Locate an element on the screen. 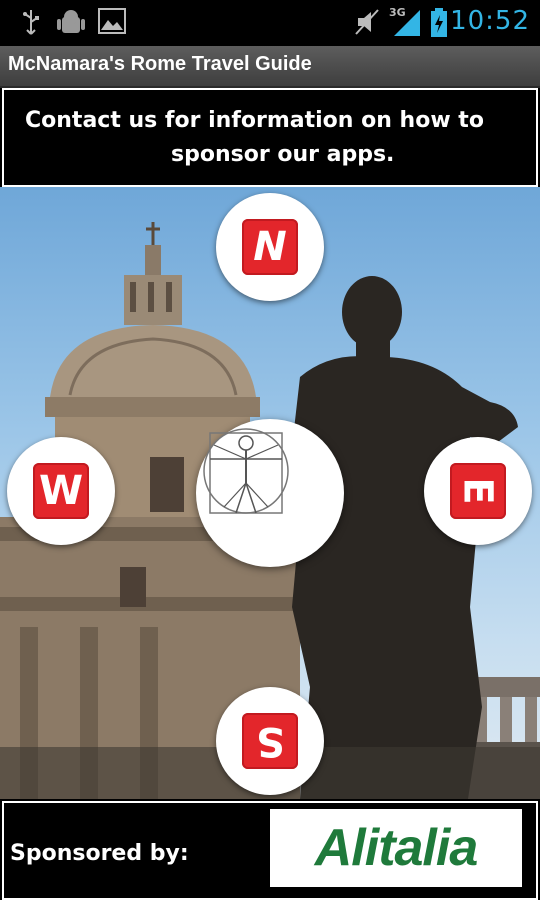 The height and width of the screenshot is (900, 540). west-tile: W is located at coordinates (61, 491).